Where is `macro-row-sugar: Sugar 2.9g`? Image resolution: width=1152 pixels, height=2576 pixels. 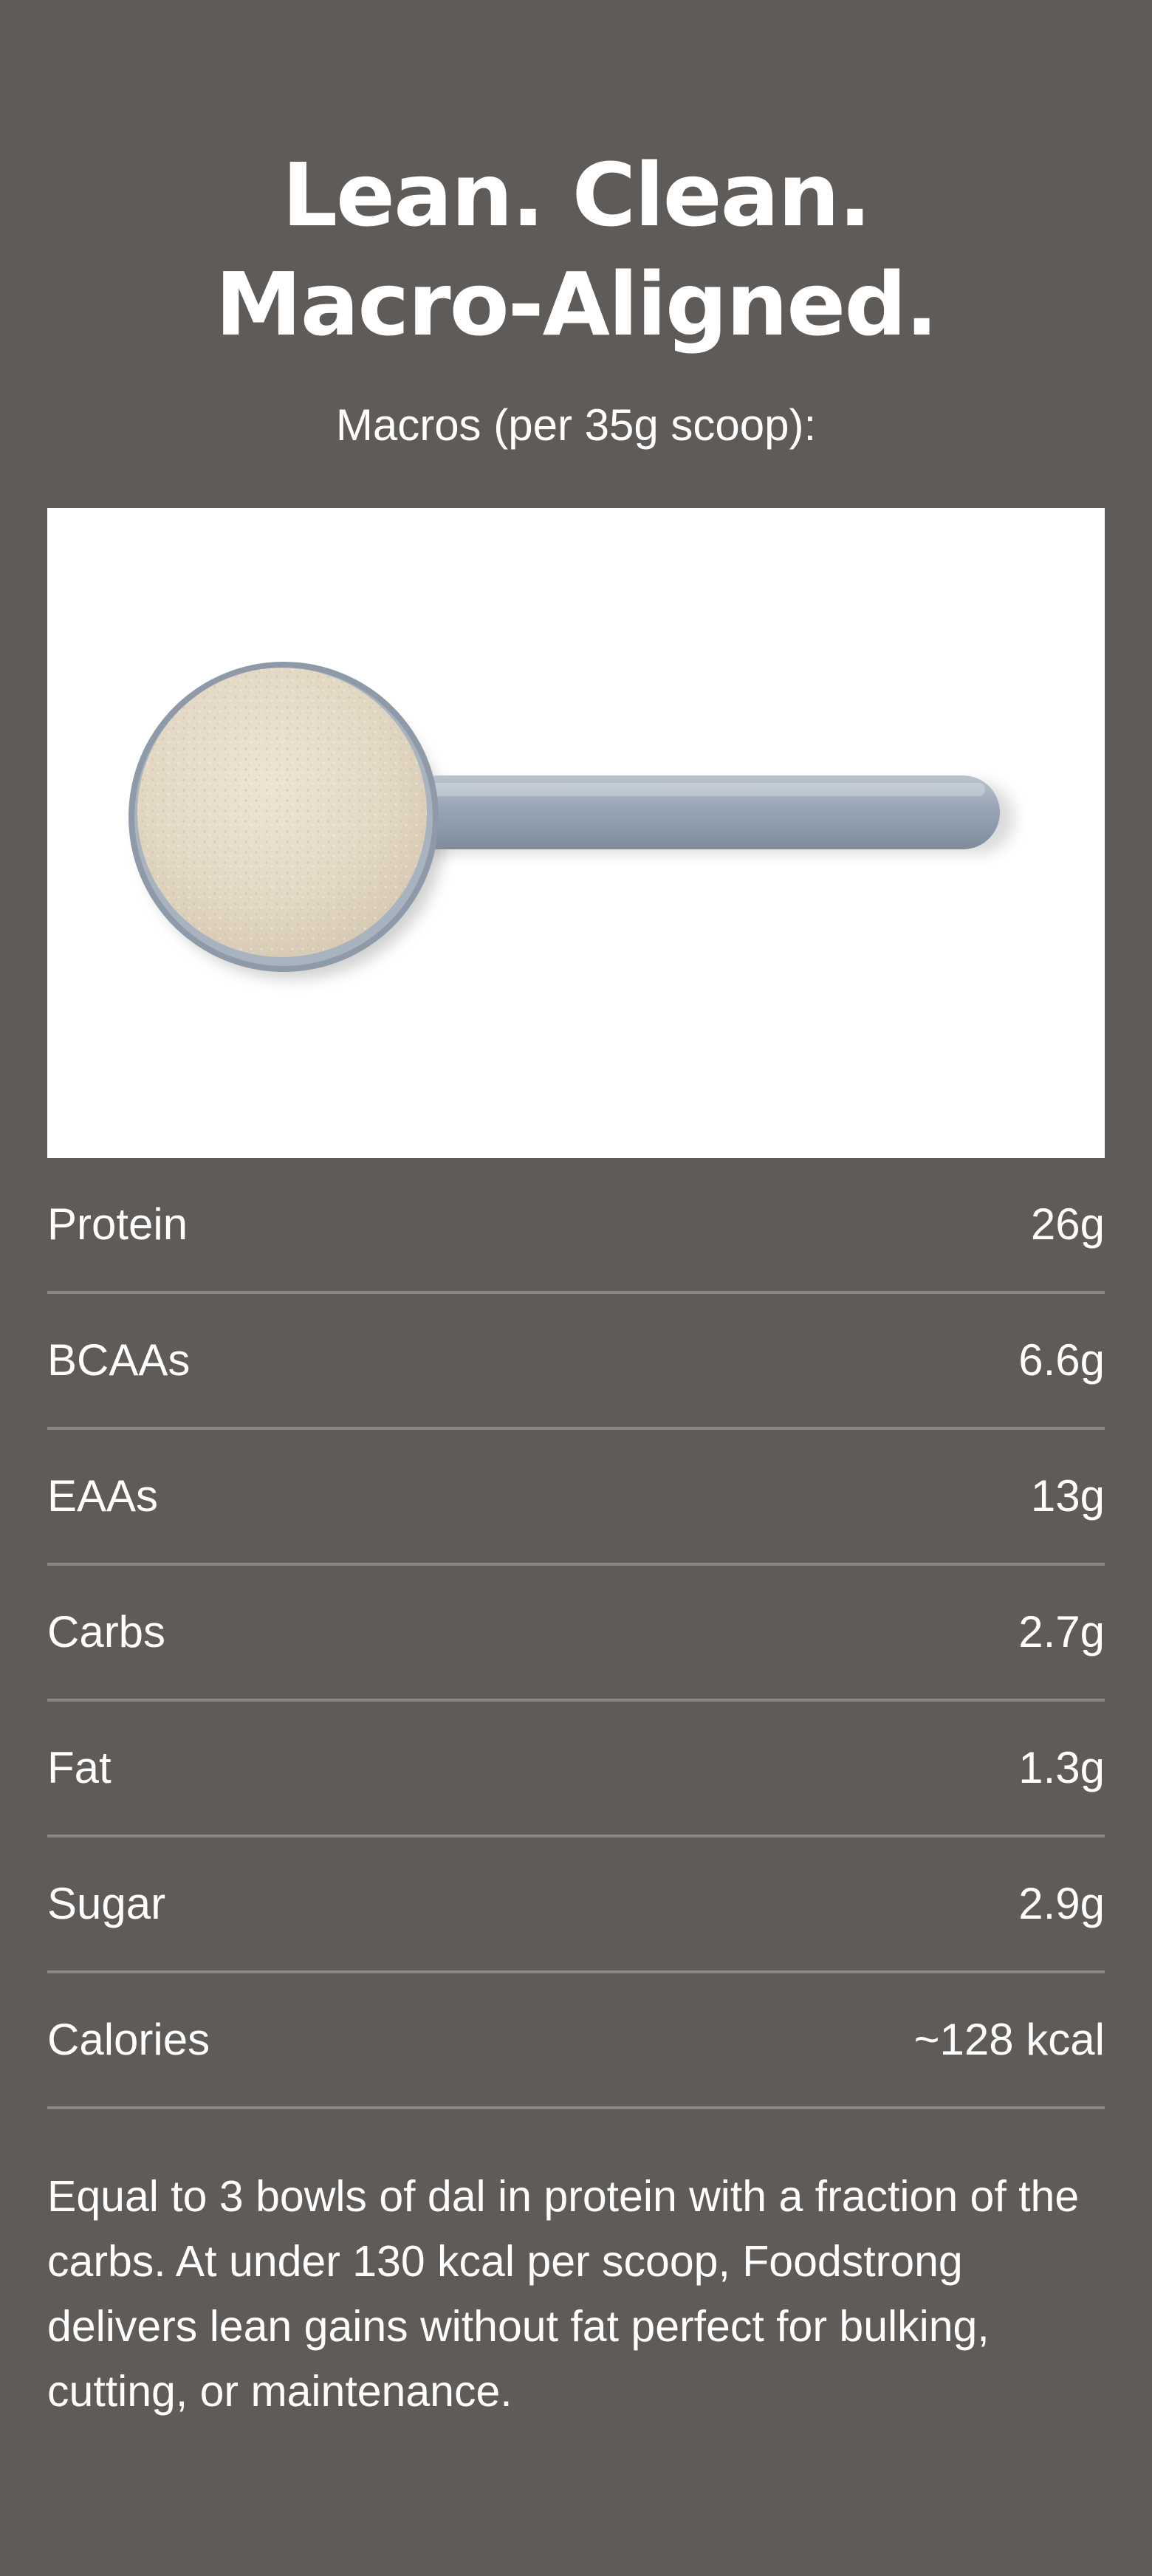
macro-row-sugar: Sugar 2.9g is located at coordinates (576, 1905).